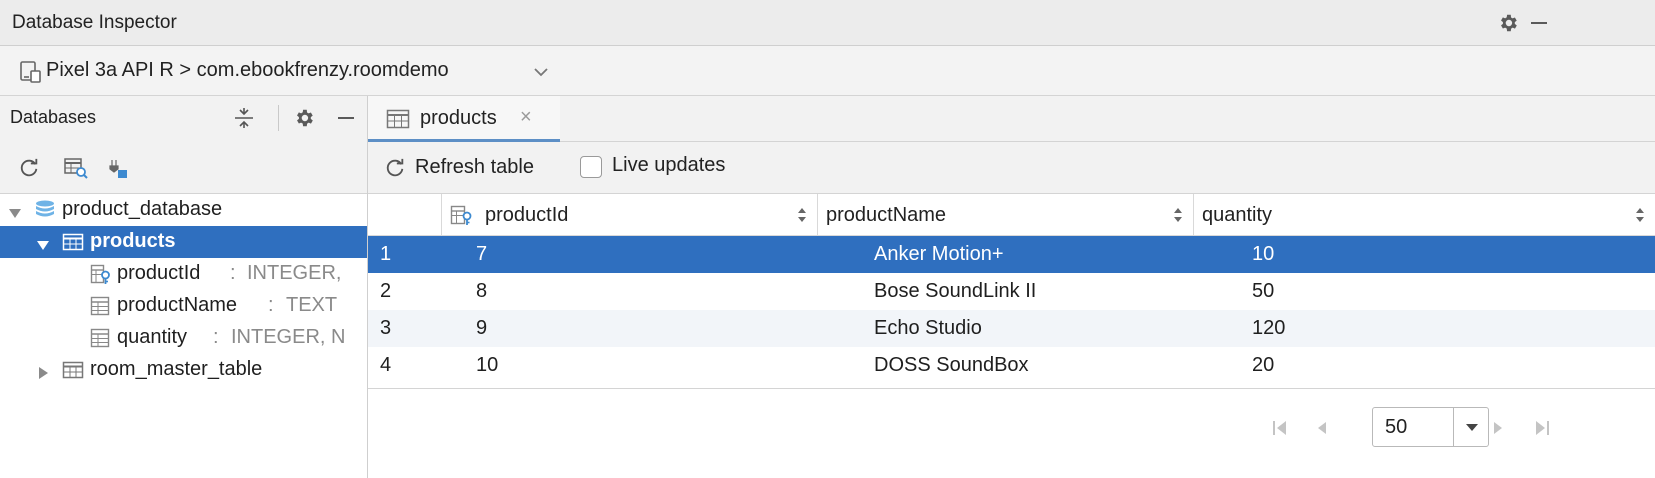 Image resolution: width=1655 pixels, height=478 pixels. I want to click on tree-item-column-quantity: quantity : INTEGER, N, so click(183, 338).